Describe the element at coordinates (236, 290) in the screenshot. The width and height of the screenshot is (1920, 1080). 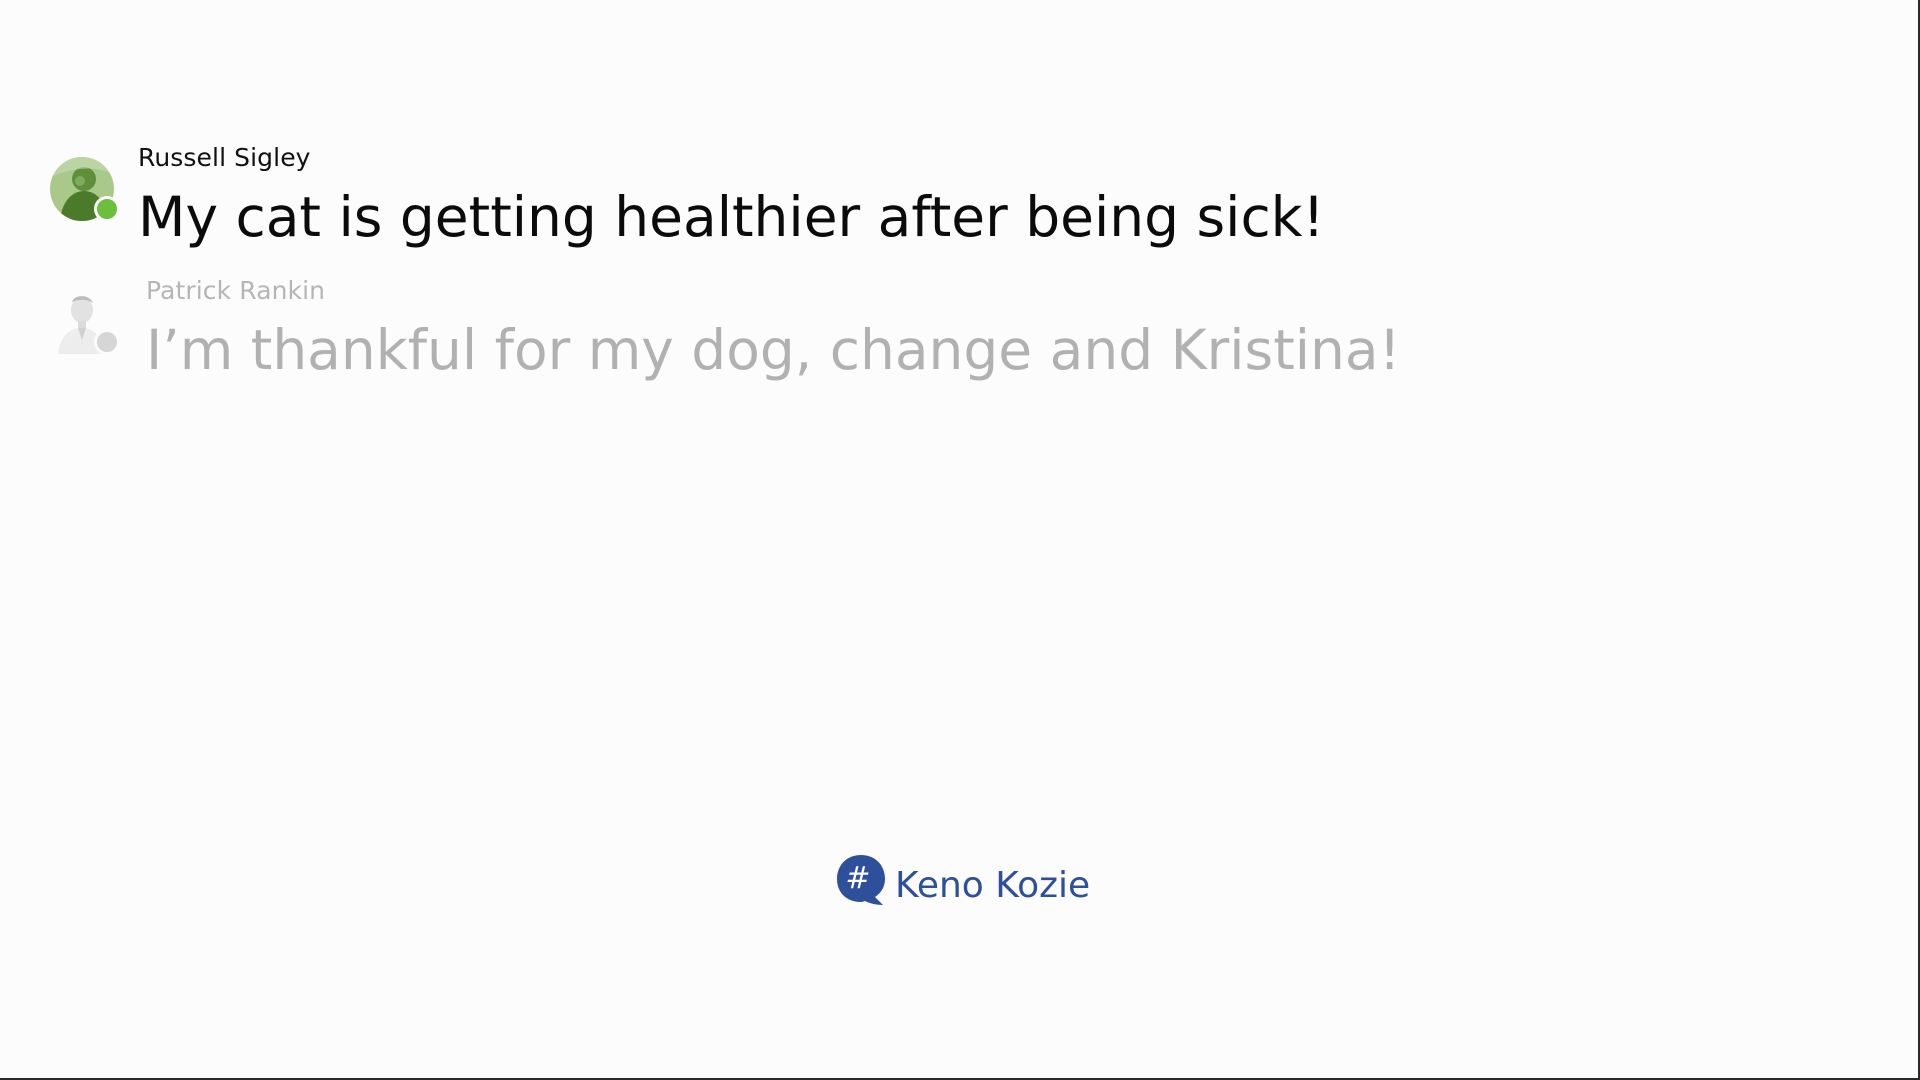
I see `author-name: Patrick Rankin` at that location.